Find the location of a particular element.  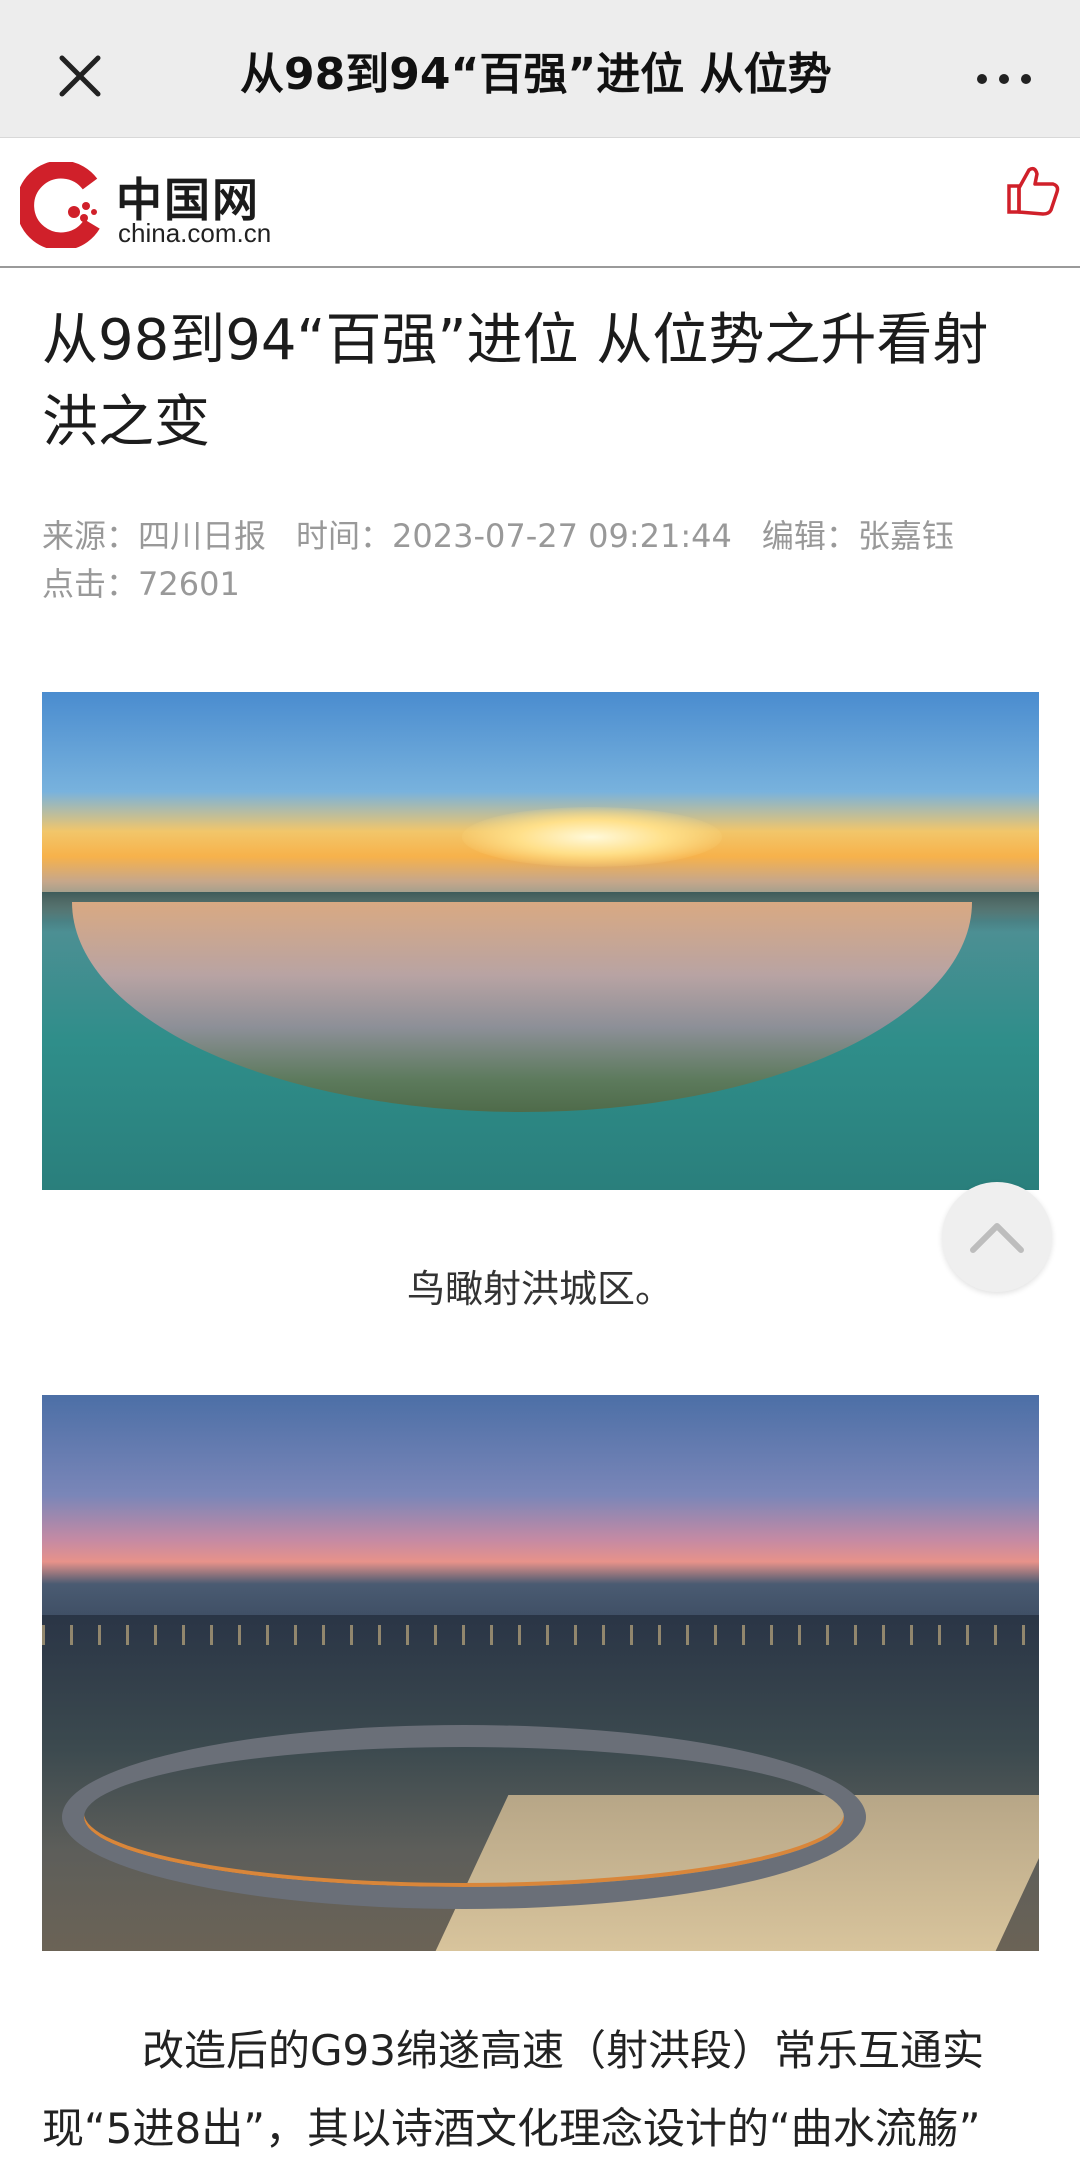

article-title: 从98到94“百强”进位 从位势之升看射洪之变 is located at coordinates (515, 381).